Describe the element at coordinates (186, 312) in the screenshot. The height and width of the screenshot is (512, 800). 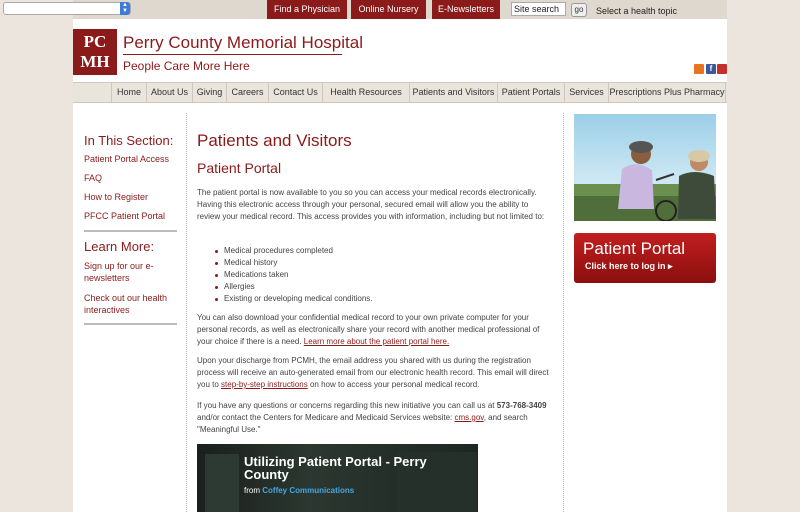
I see `left-divider` at that location.